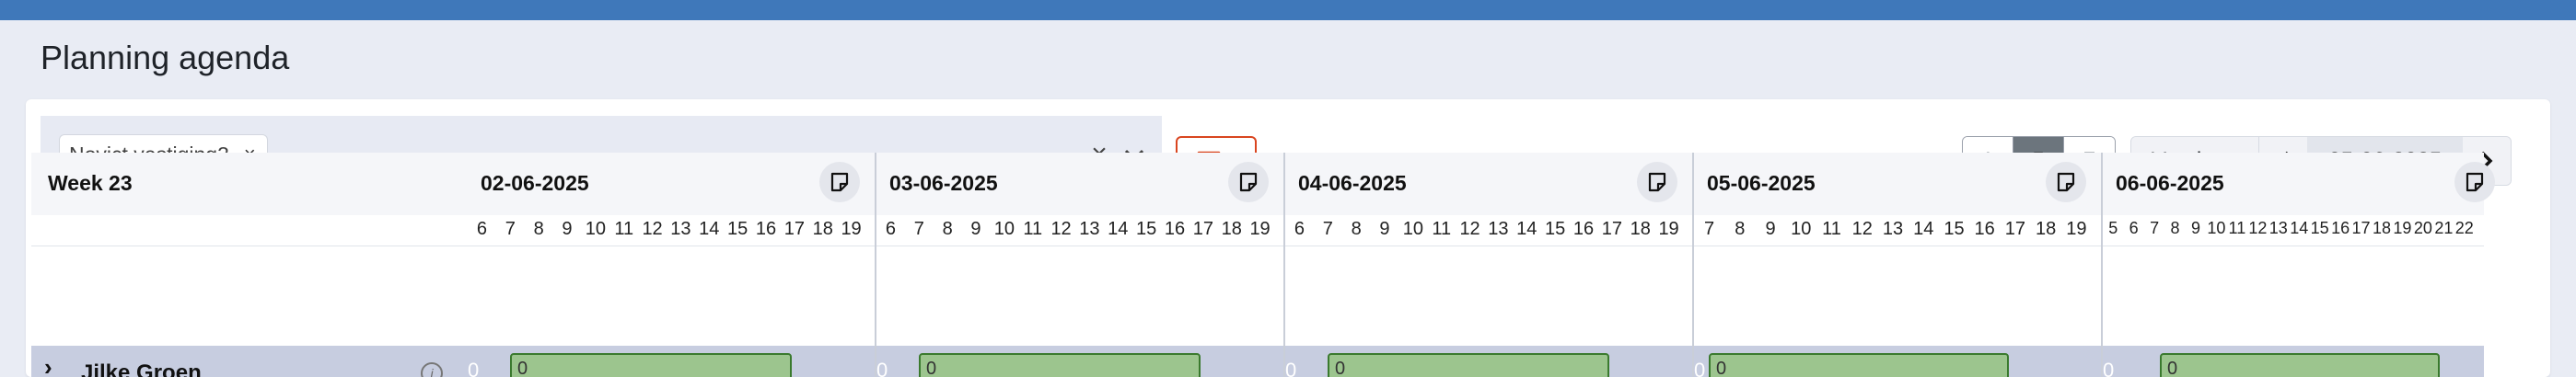 The width and height of the screenshot is (2576, 377). I want to click on day-date: 06-06-2025, so click(2170, 183).